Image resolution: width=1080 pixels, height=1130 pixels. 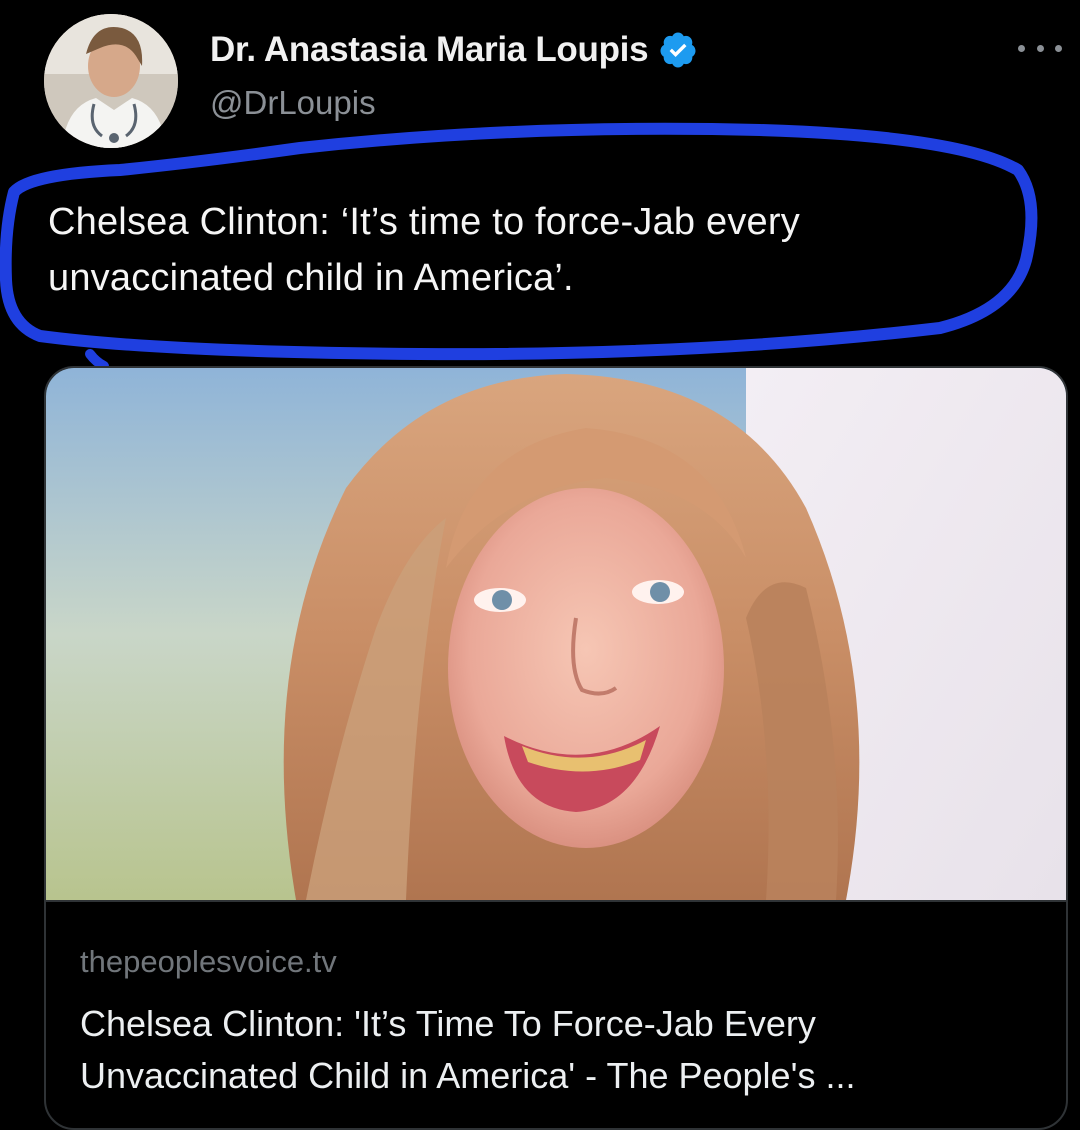 I want to click on author-name-row: Dr. Anastasia Maria Loupis, so click(x=454, y=50).